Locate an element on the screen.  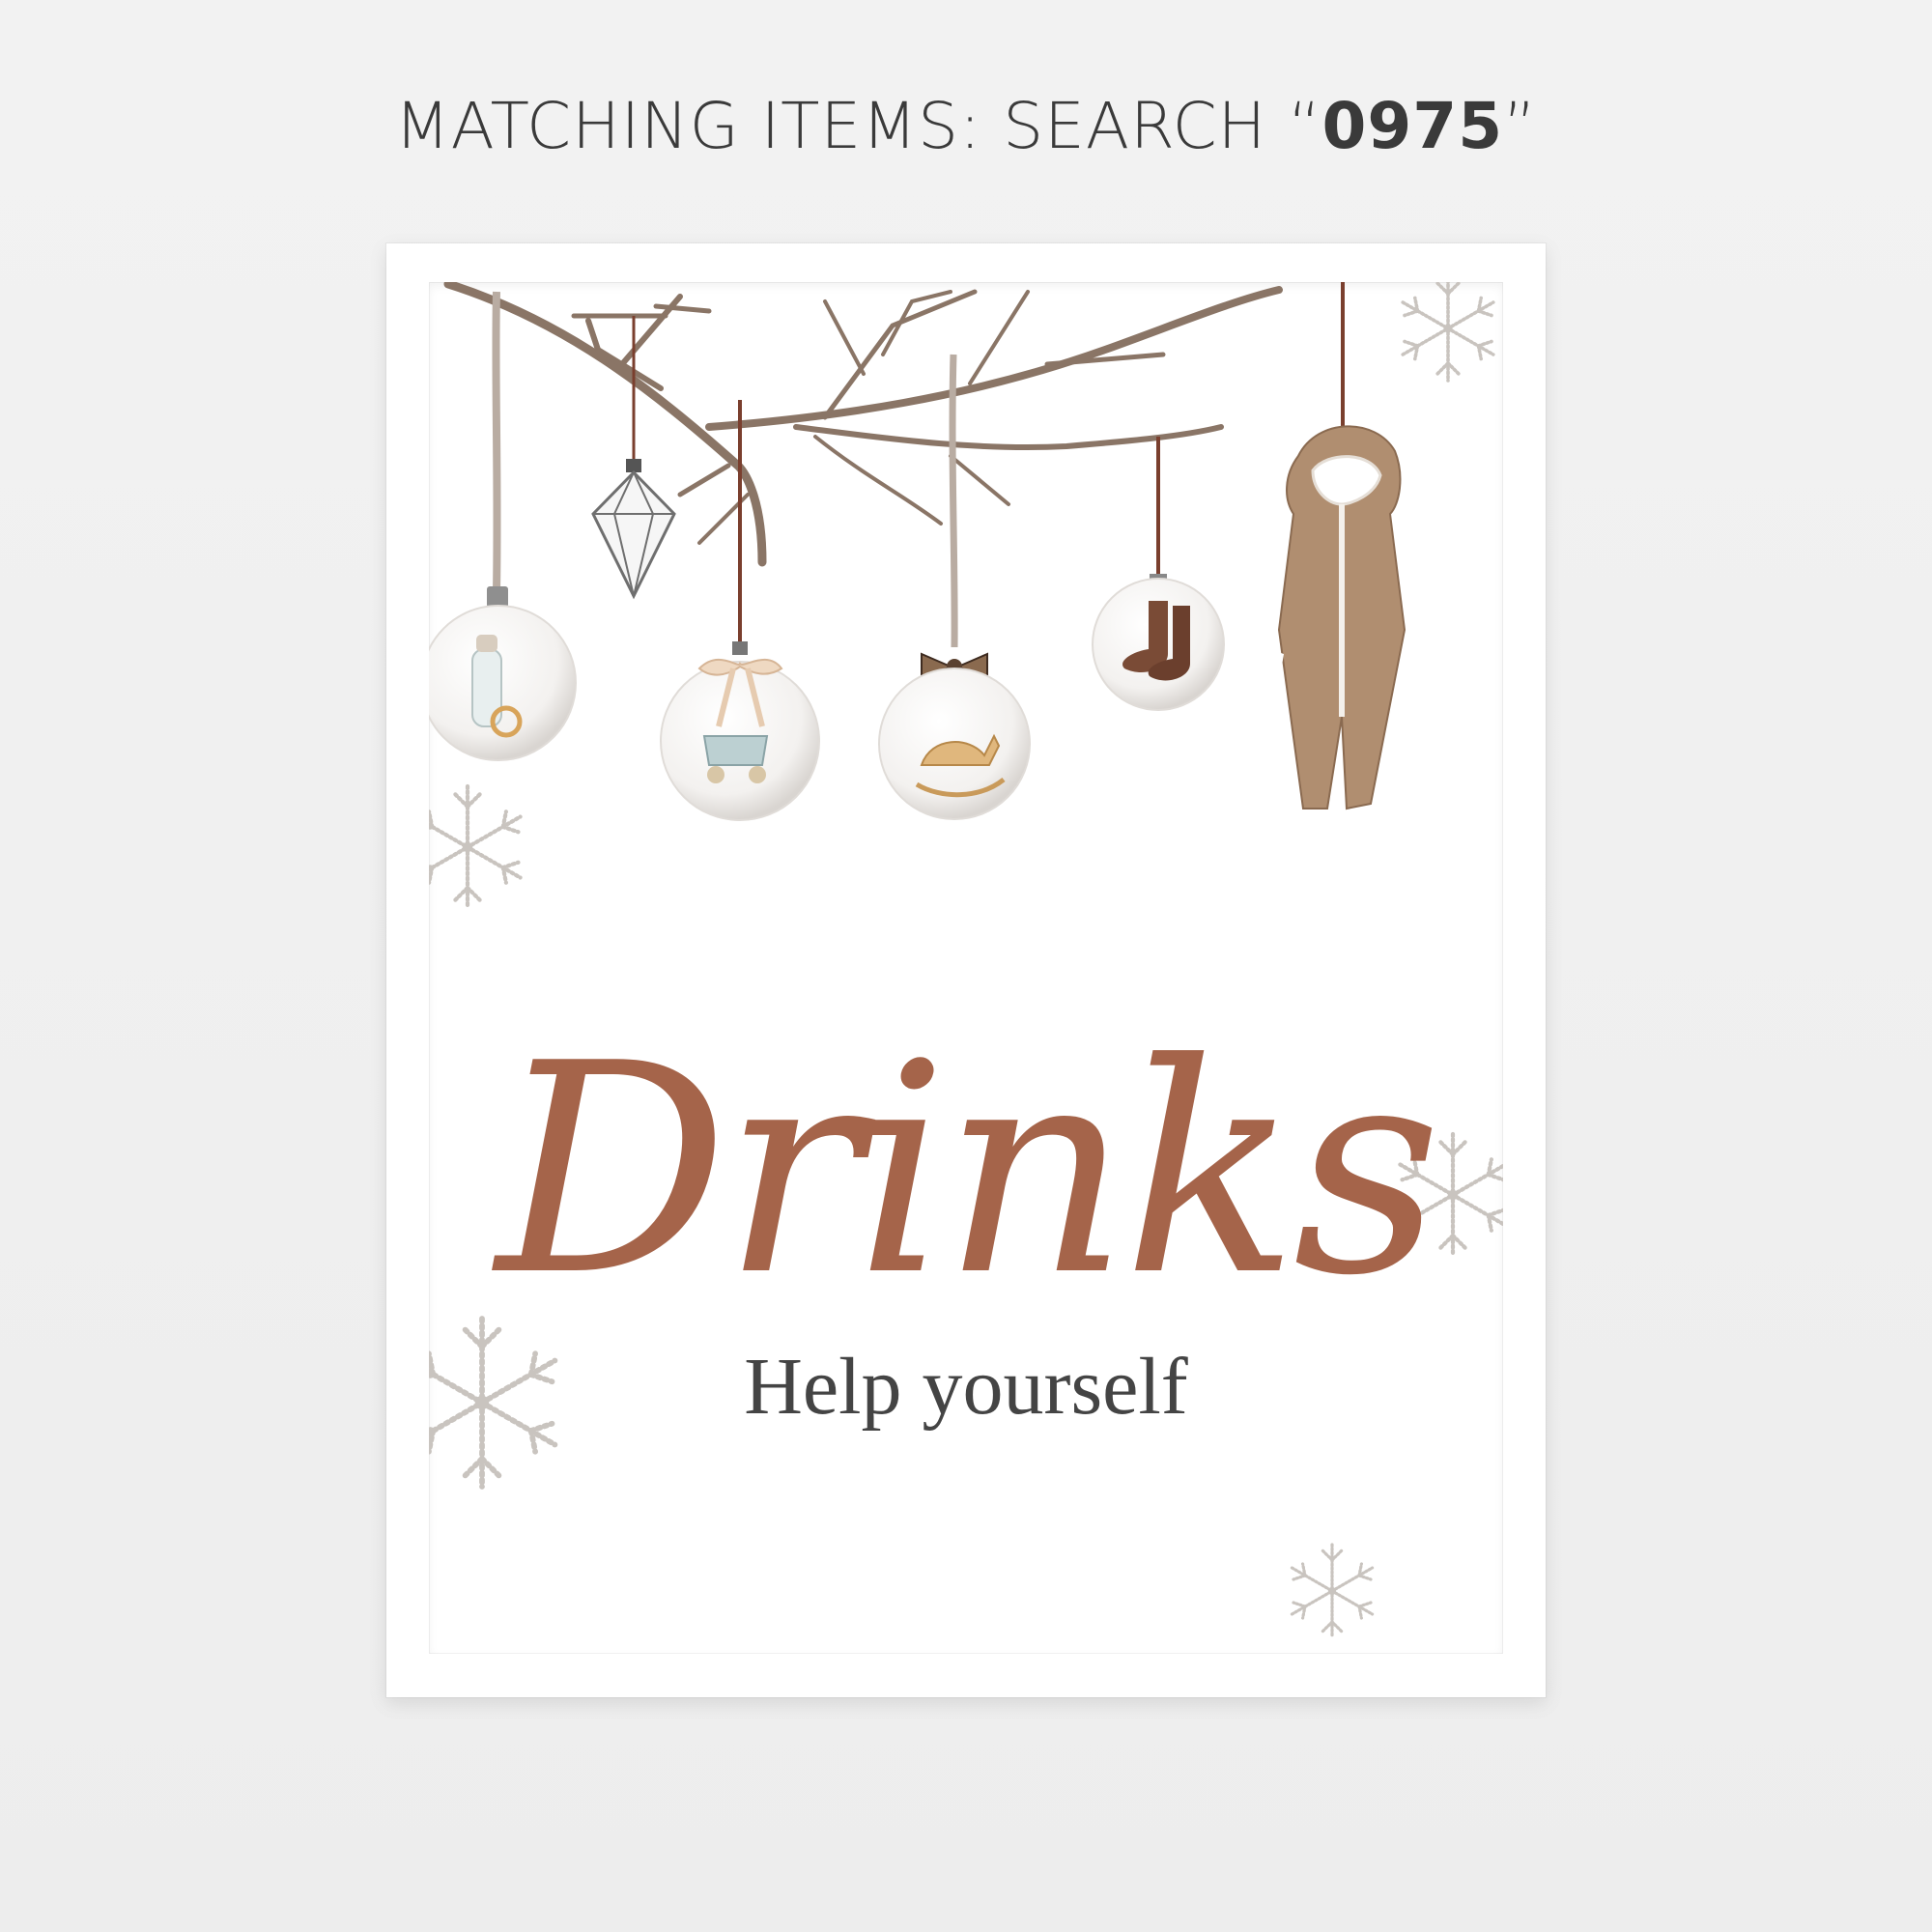
hooded-snowsuit-icon is located at coordinates (1344, 546).